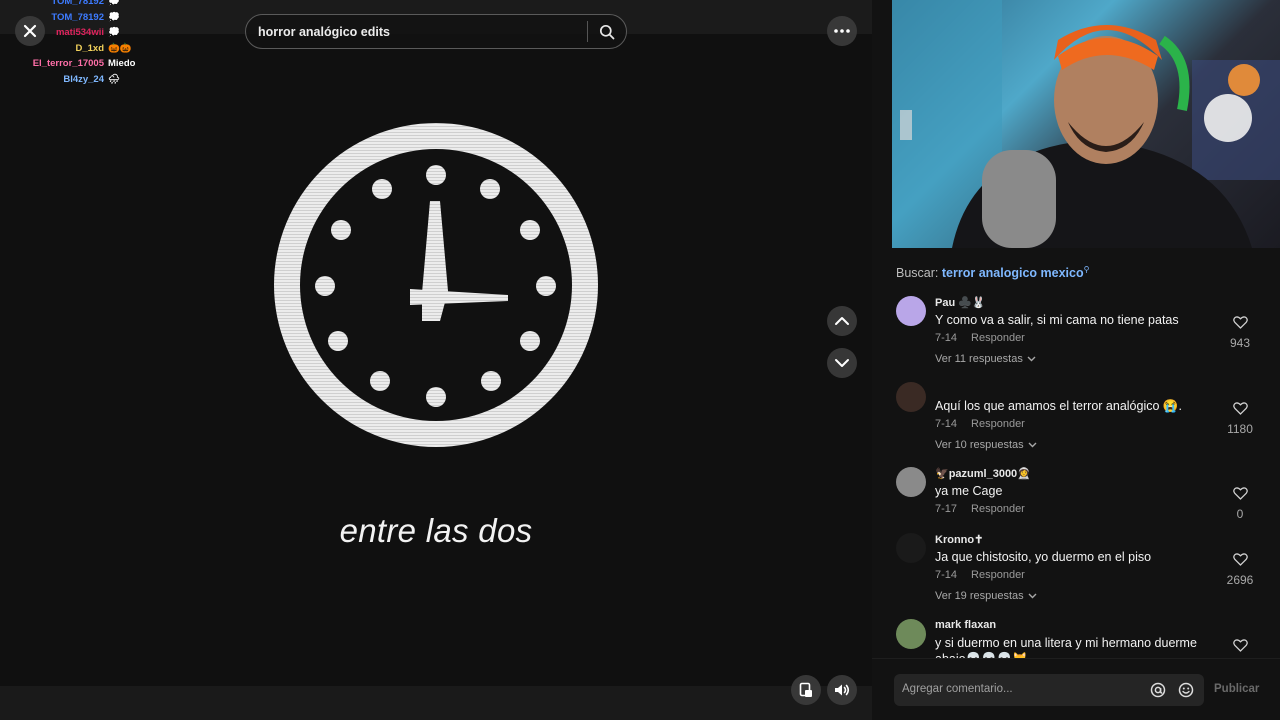  I want to click on chat-message: 🌧, so click(114, 79).